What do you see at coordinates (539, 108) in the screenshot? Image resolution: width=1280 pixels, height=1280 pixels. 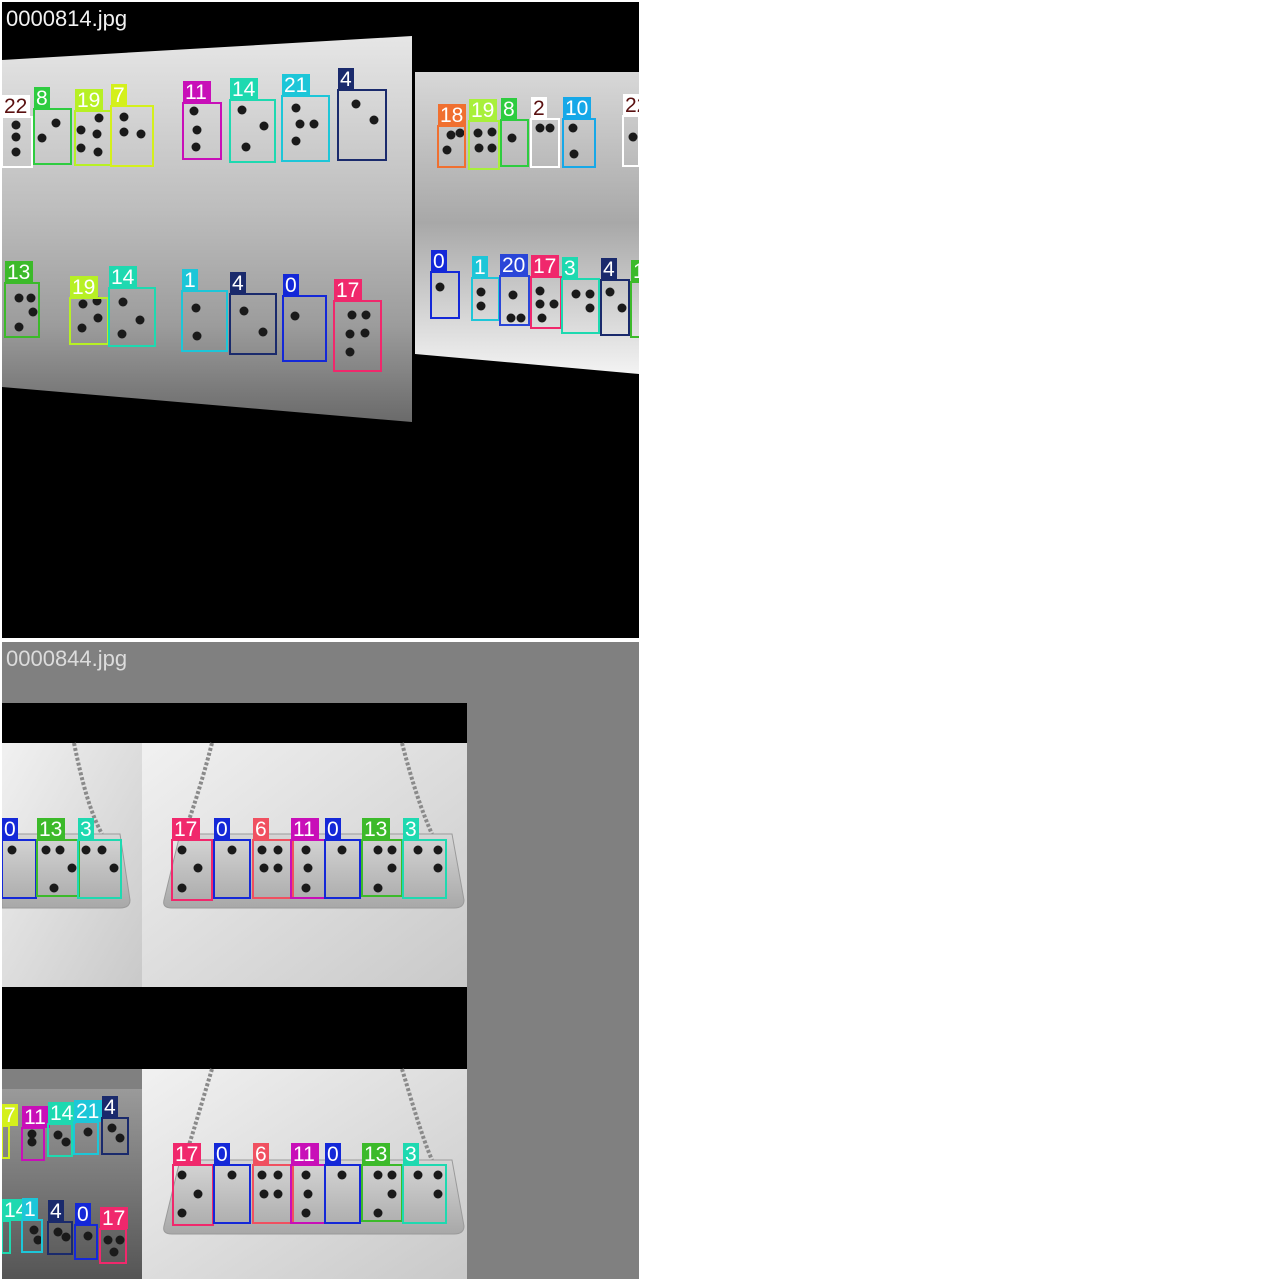 I see `class-label: 2` at bounding box center [539, 108].